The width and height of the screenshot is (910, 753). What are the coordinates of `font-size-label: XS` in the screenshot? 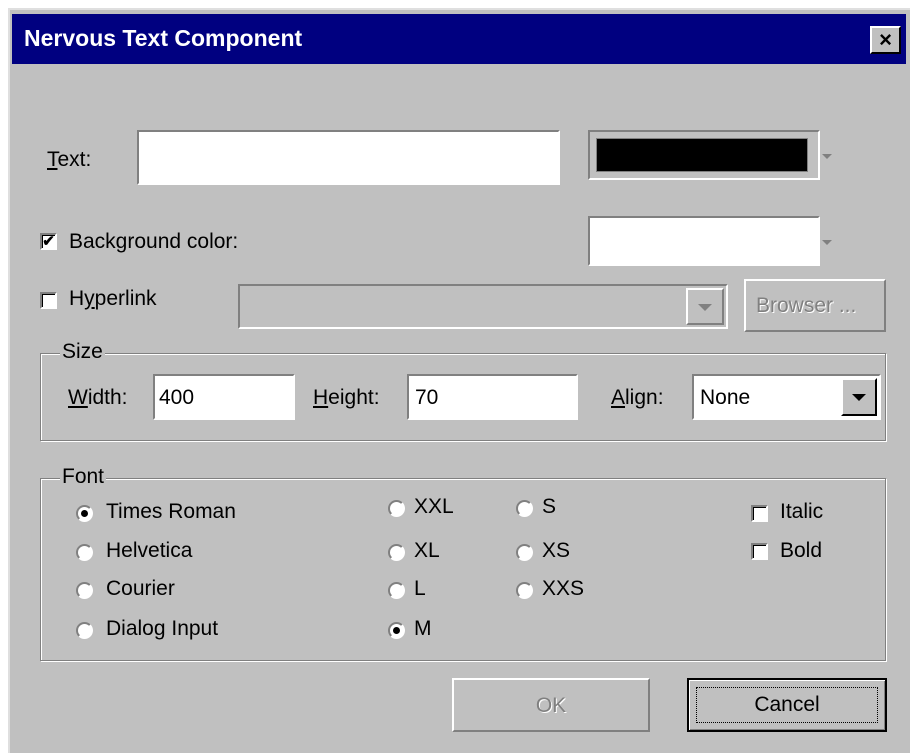 It's located at (556, 550).